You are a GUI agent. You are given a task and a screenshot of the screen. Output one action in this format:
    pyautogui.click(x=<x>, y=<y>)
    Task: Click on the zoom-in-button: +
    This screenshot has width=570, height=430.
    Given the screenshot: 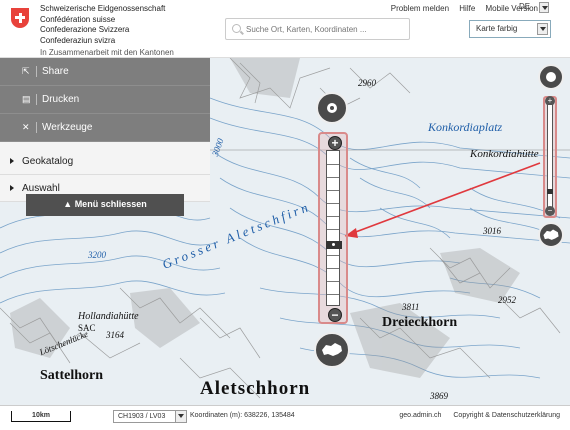 What is the action you would take?
    pyautogui.click(x=335, y=143)
    